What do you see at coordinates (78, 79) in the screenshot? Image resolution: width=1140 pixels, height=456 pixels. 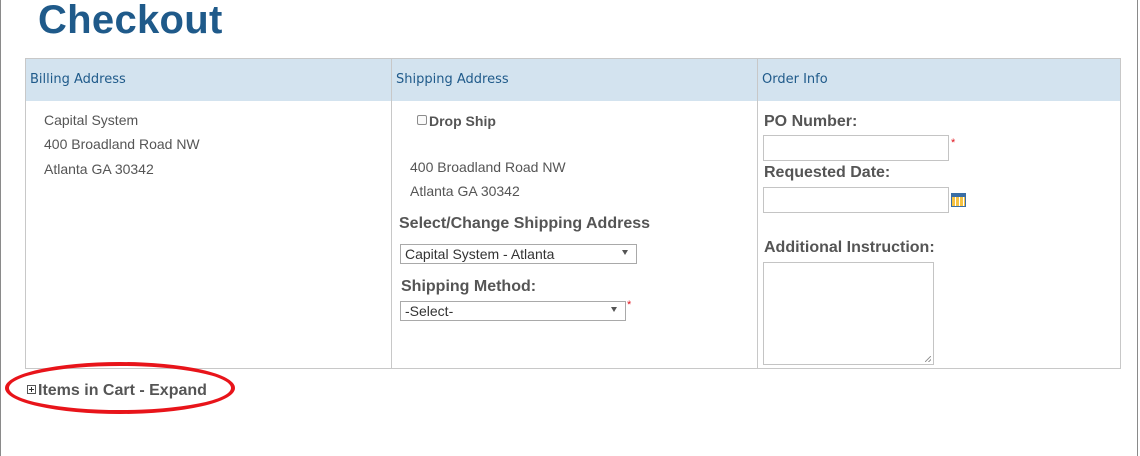 I see `billing-address-header: Billing Address` at bounding box center [78, 79].